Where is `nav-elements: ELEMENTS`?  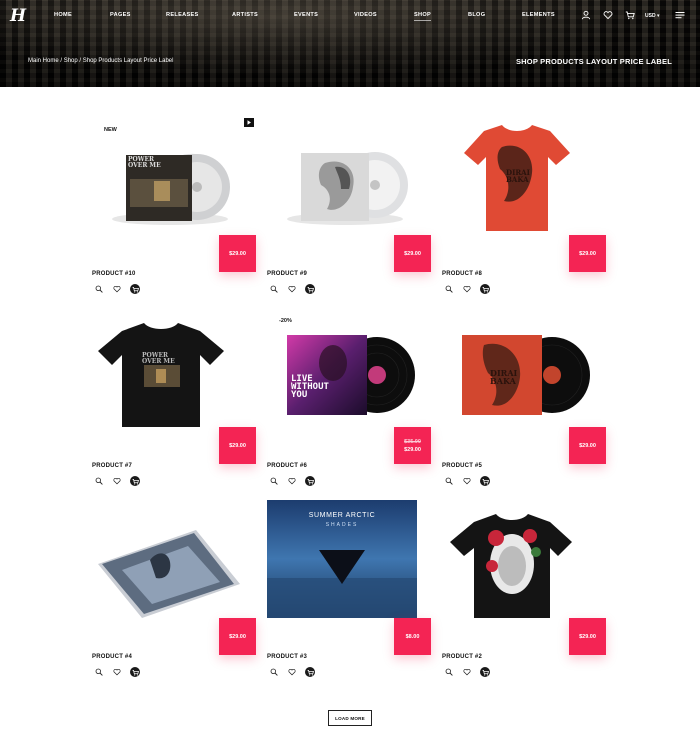 nav-elements: ELEMENTS is located at coordinates (538, 15).